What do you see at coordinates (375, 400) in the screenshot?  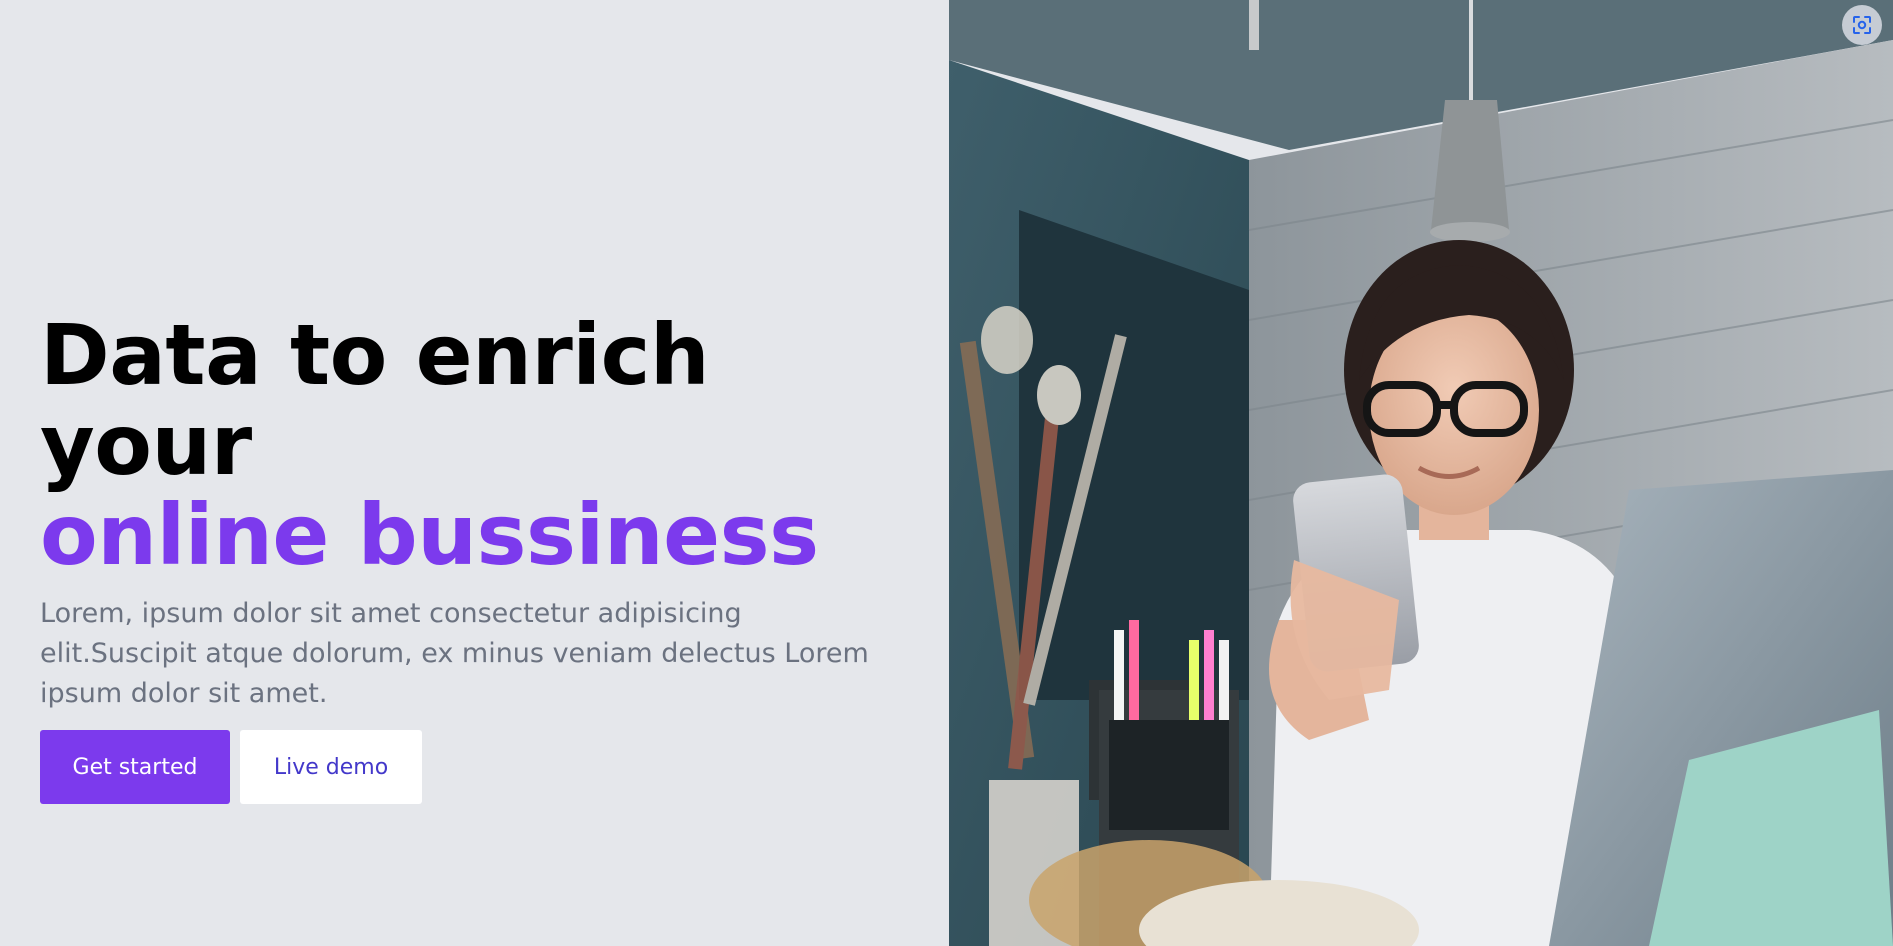 I see `headline-line-1: Data to enrich your` at bounding box center [375, 400].